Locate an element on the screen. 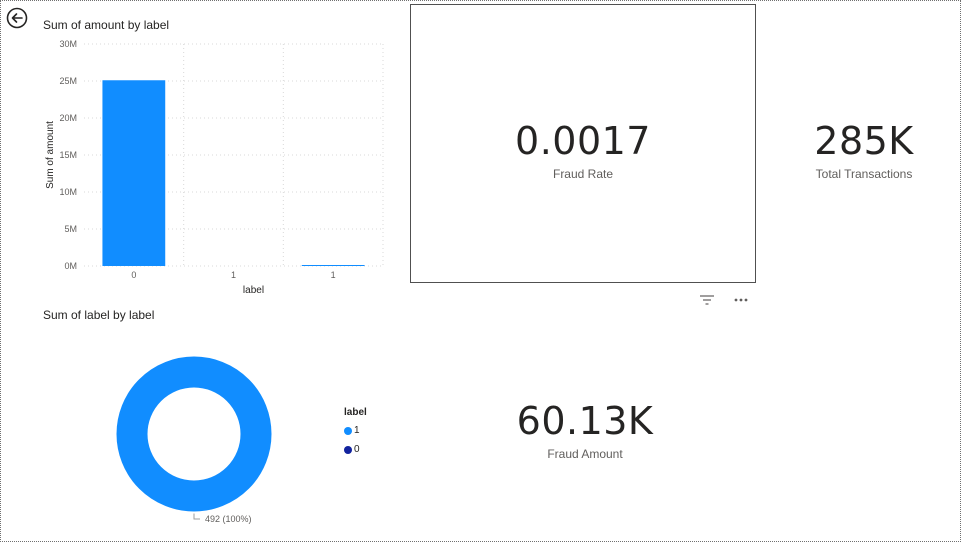  more-options-icon is located at coordinates (741, 300).